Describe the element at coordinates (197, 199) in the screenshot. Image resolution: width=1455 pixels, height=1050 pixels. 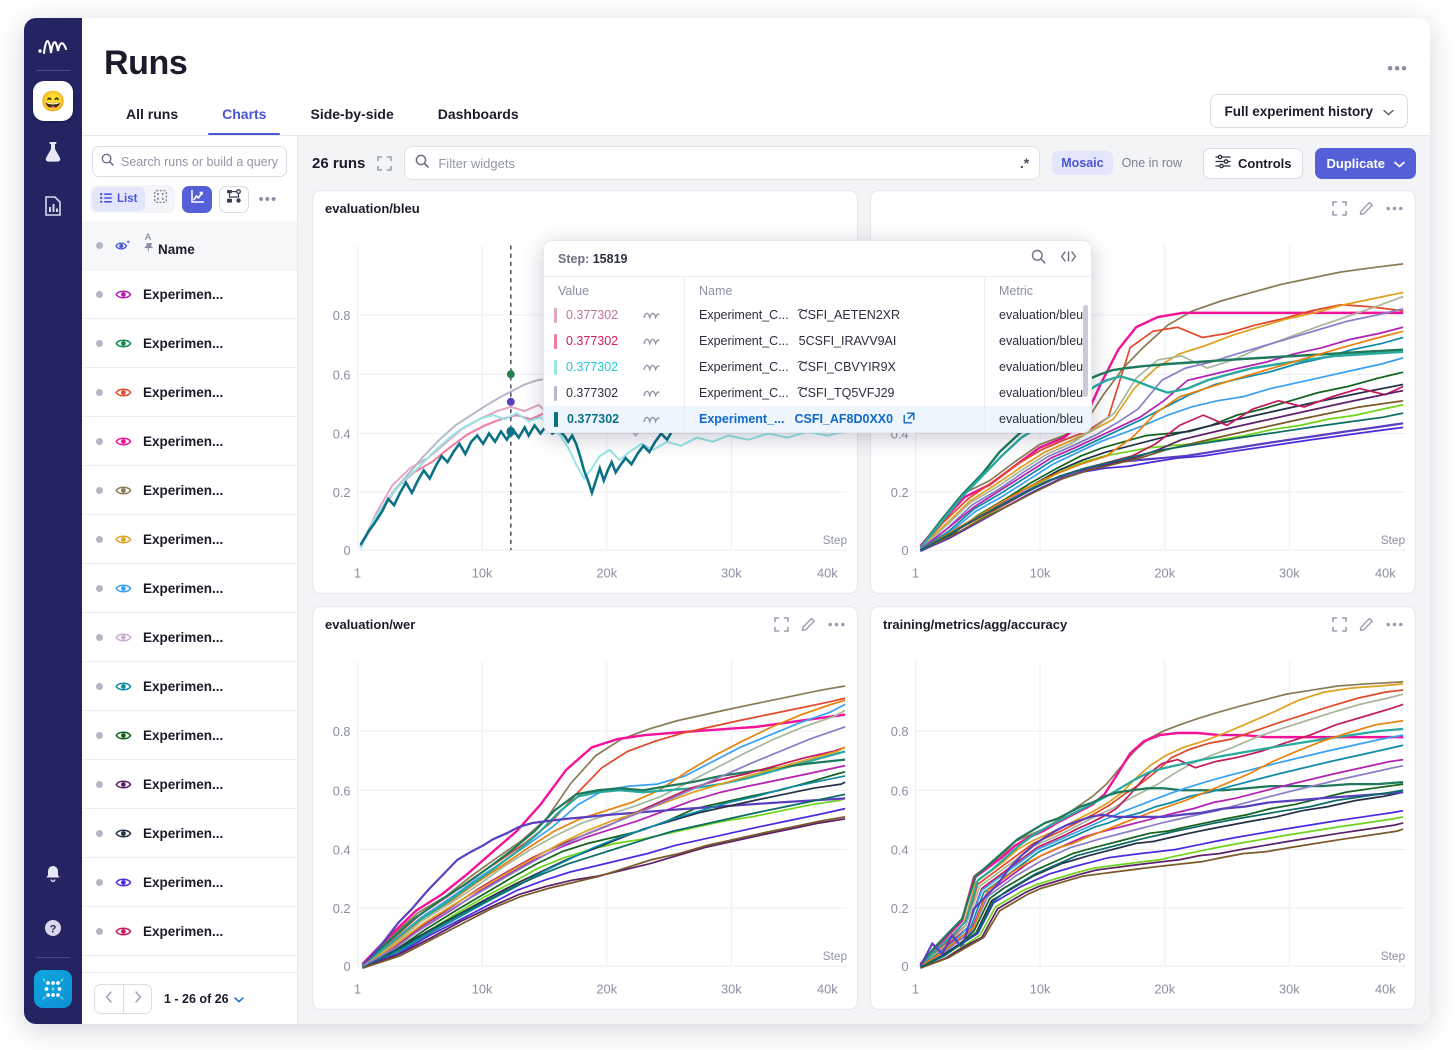
I see `view-chart-button` at that location.